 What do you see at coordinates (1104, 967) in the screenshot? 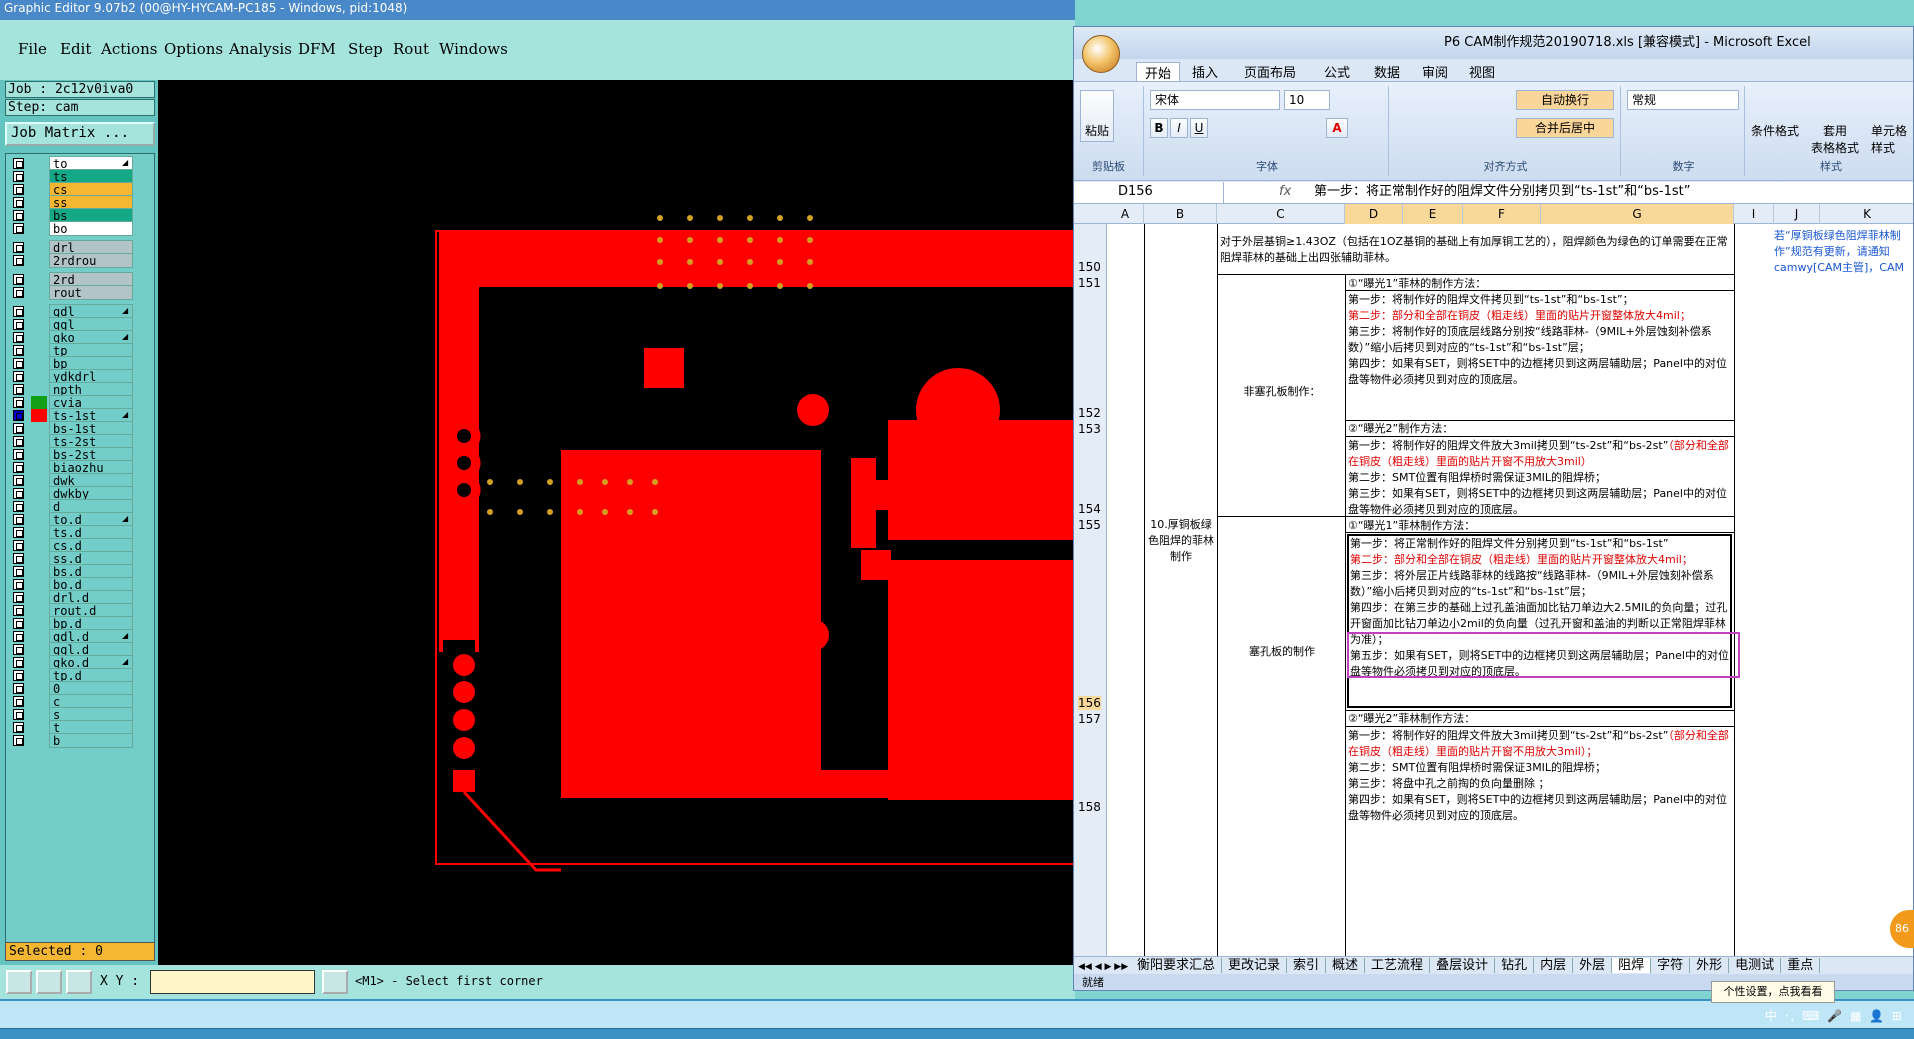
I see `sheet-nav-arrows: ◀◀ ◀ ▶ ▶▶` at bounding box center [1104, 967].